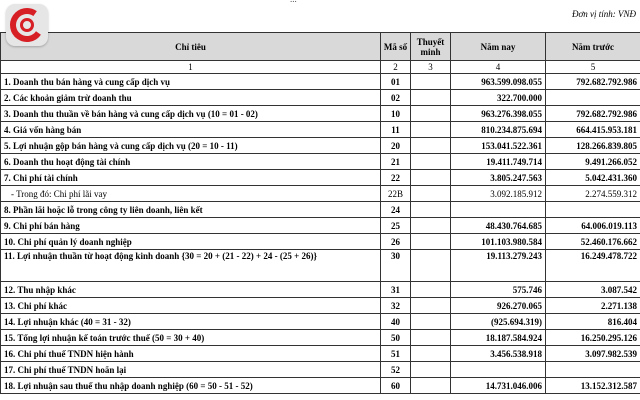 This screenshot has width=640, height=400. What do you see at coordinates (498, 113) in the screenshot?
I see `row-current-year: 963.276.398.055` at bounding box center [498, 113].